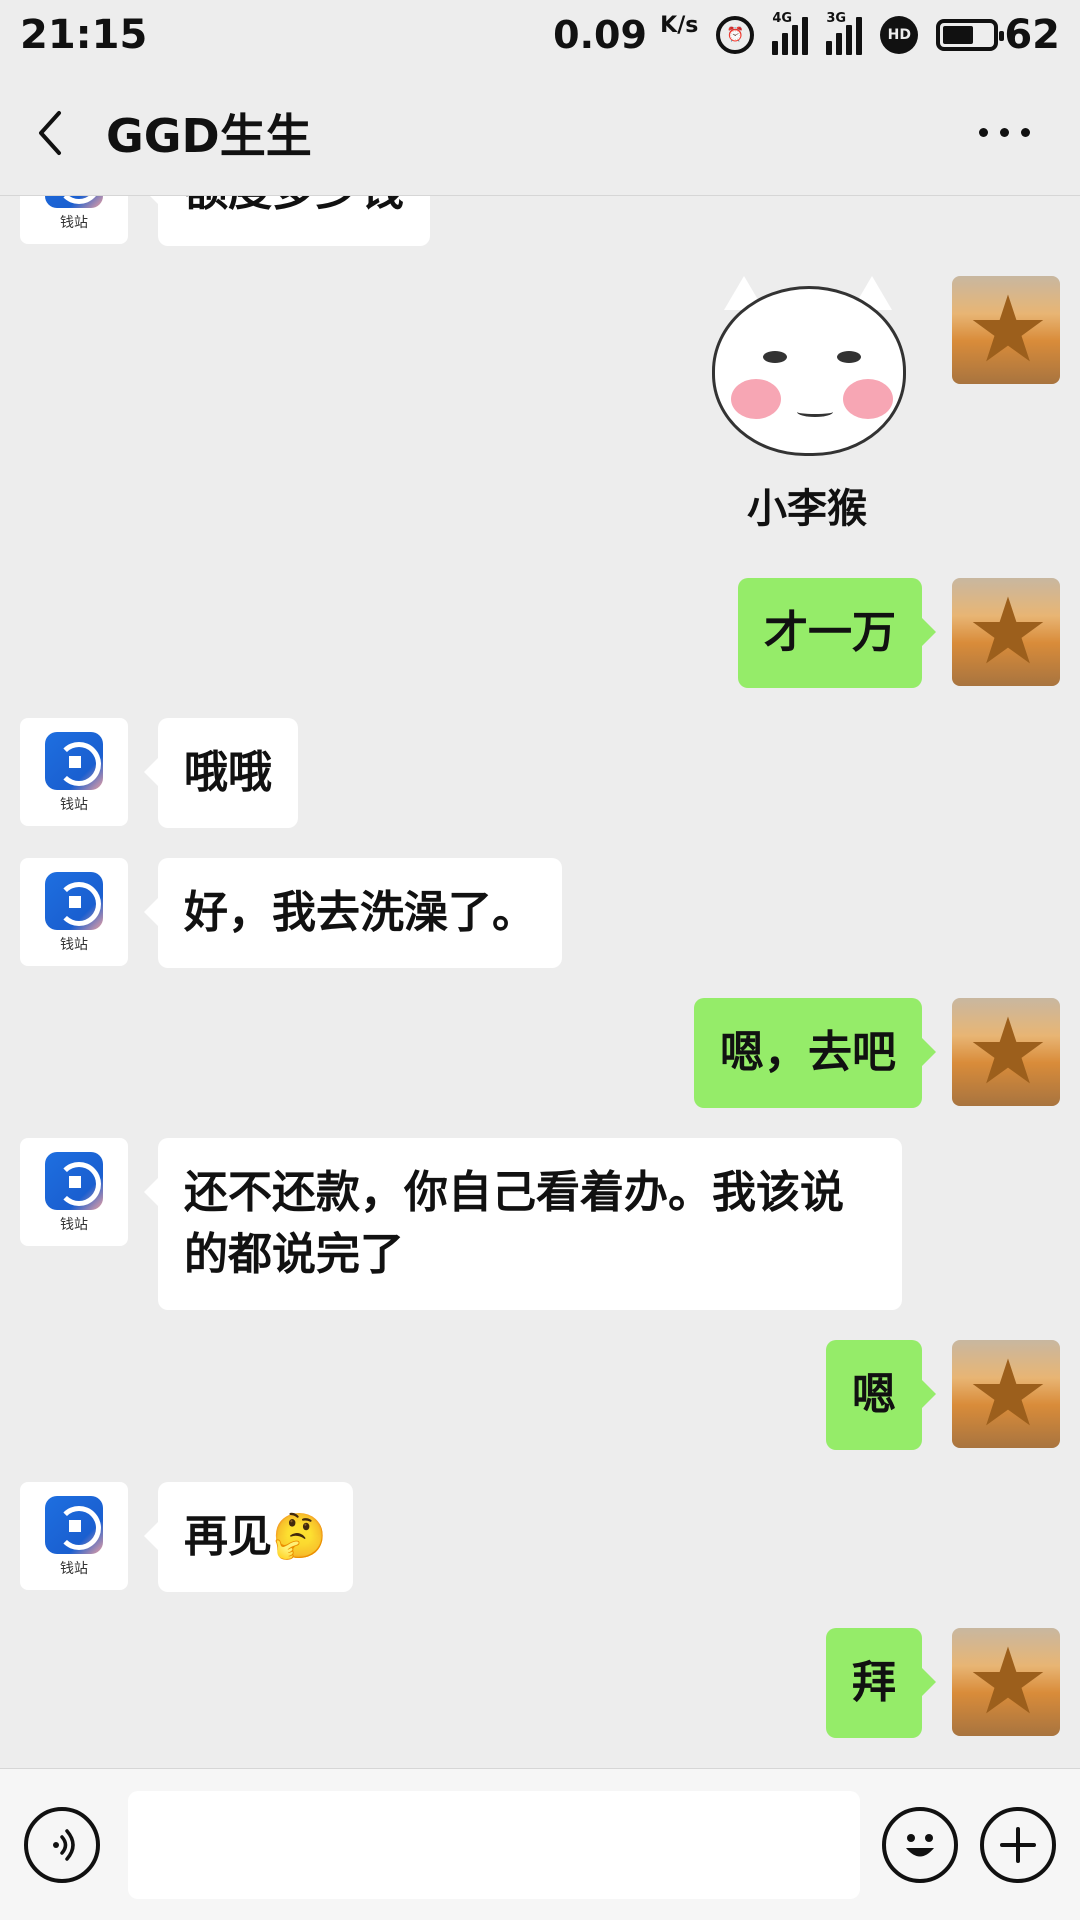  Describe the element at coordinates (287, 221) in the screenshot. I see `message-bubble: 额度多少钱` at that location.